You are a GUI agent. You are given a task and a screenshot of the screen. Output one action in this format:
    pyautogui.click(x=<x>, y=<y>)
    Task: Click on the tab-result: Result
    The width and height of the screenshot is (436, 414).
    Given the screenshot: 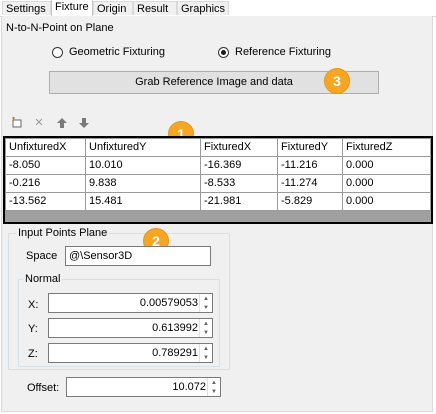 What is the action you would take?
    pyautogui.click(x=155, y=8)
    